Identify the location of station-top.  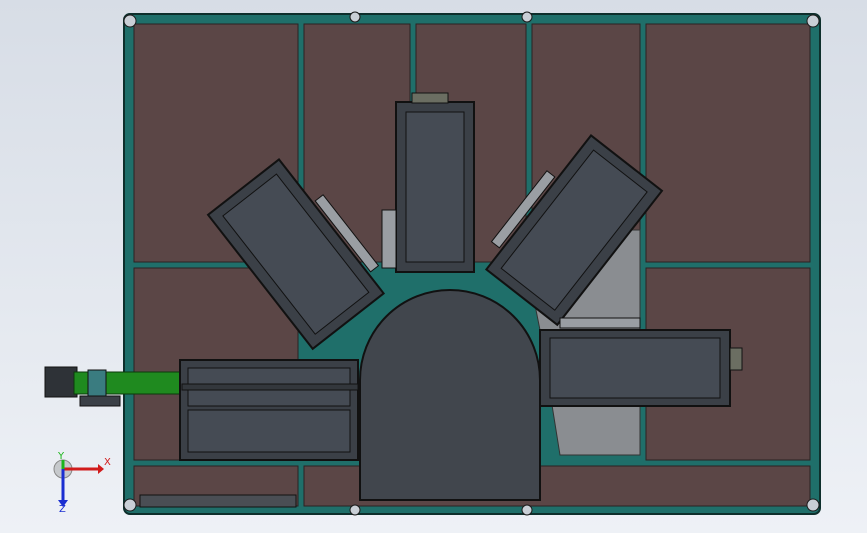
(428, 182).